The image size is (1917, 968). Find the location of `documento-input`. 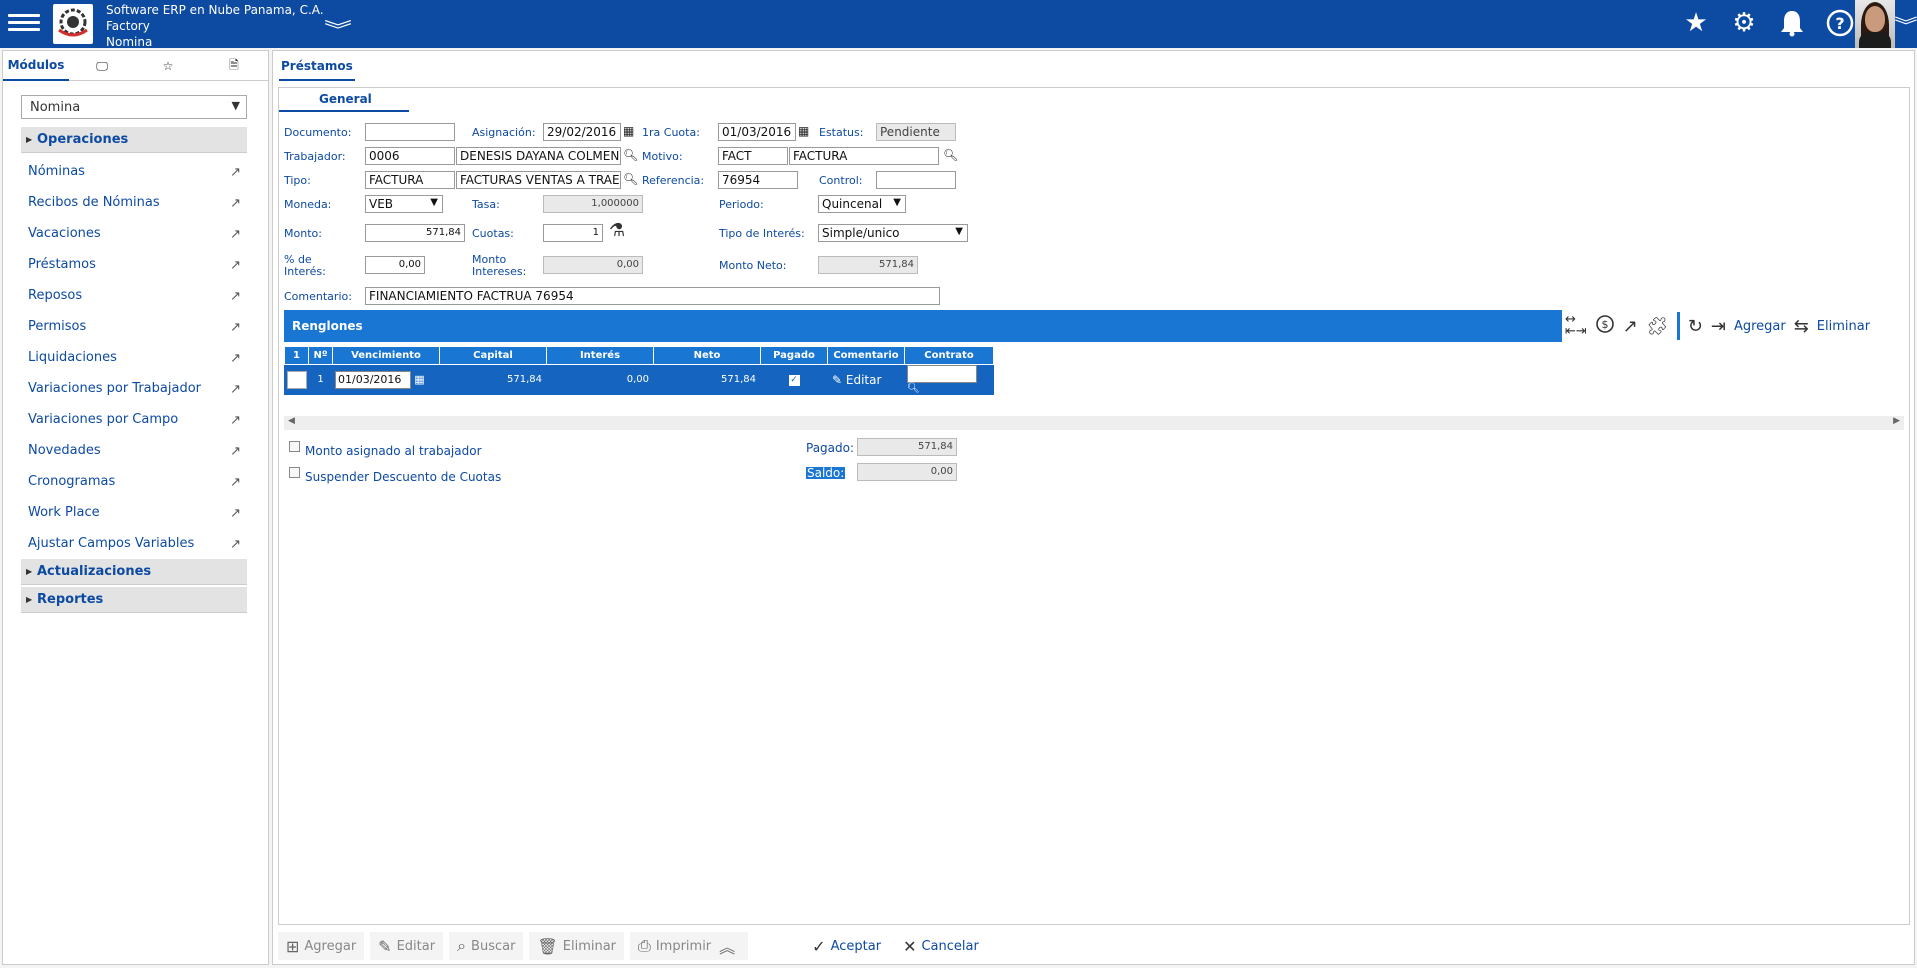

documento-input is located at coordinates (410, 132).